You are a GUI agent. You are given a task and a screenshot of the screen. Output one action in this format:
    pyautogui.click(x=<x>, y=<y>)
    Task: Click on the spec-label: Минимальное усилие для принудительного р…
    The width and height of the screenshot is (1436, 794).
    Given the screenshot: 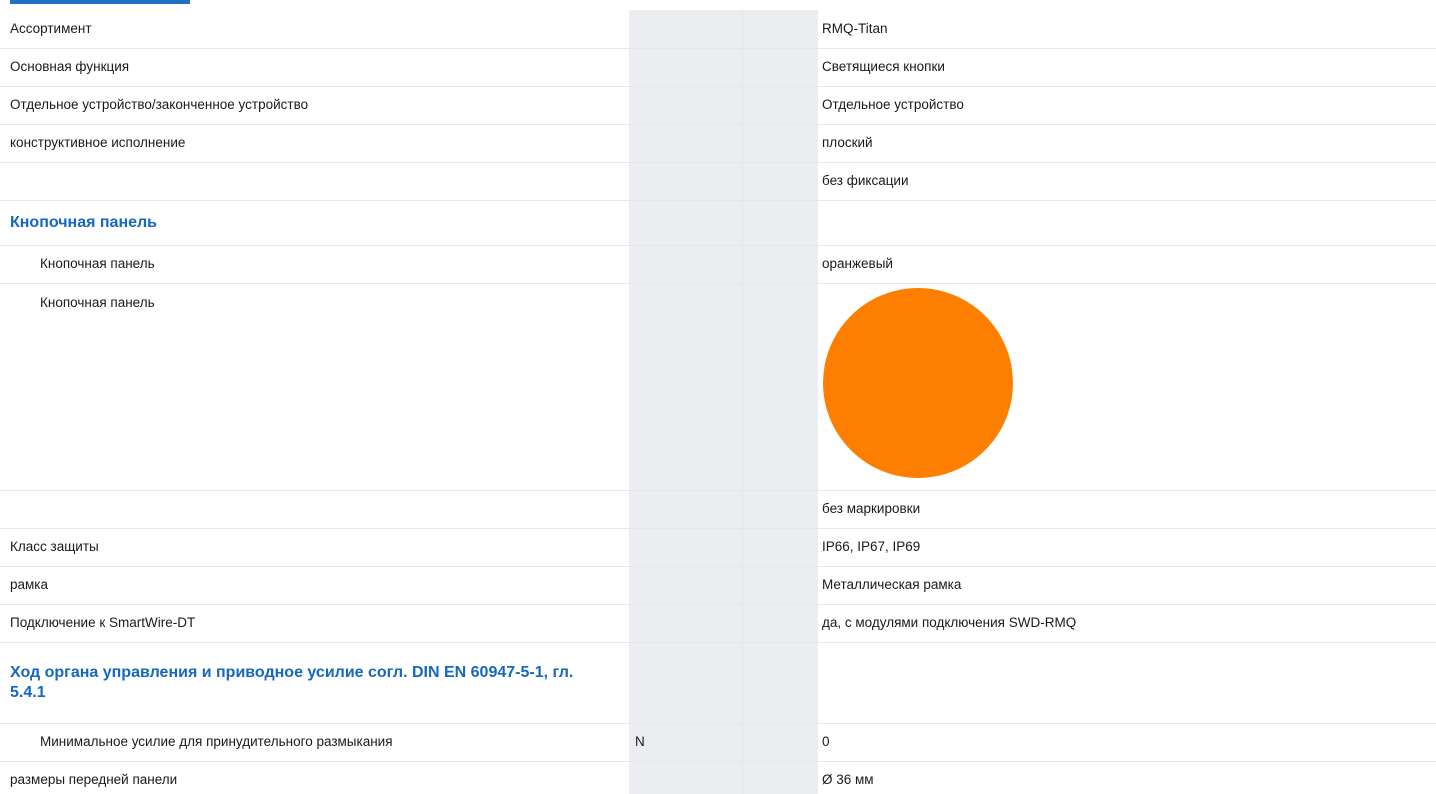 What is the action you would take?
    pyautogui.click(x=314, y=742)
    